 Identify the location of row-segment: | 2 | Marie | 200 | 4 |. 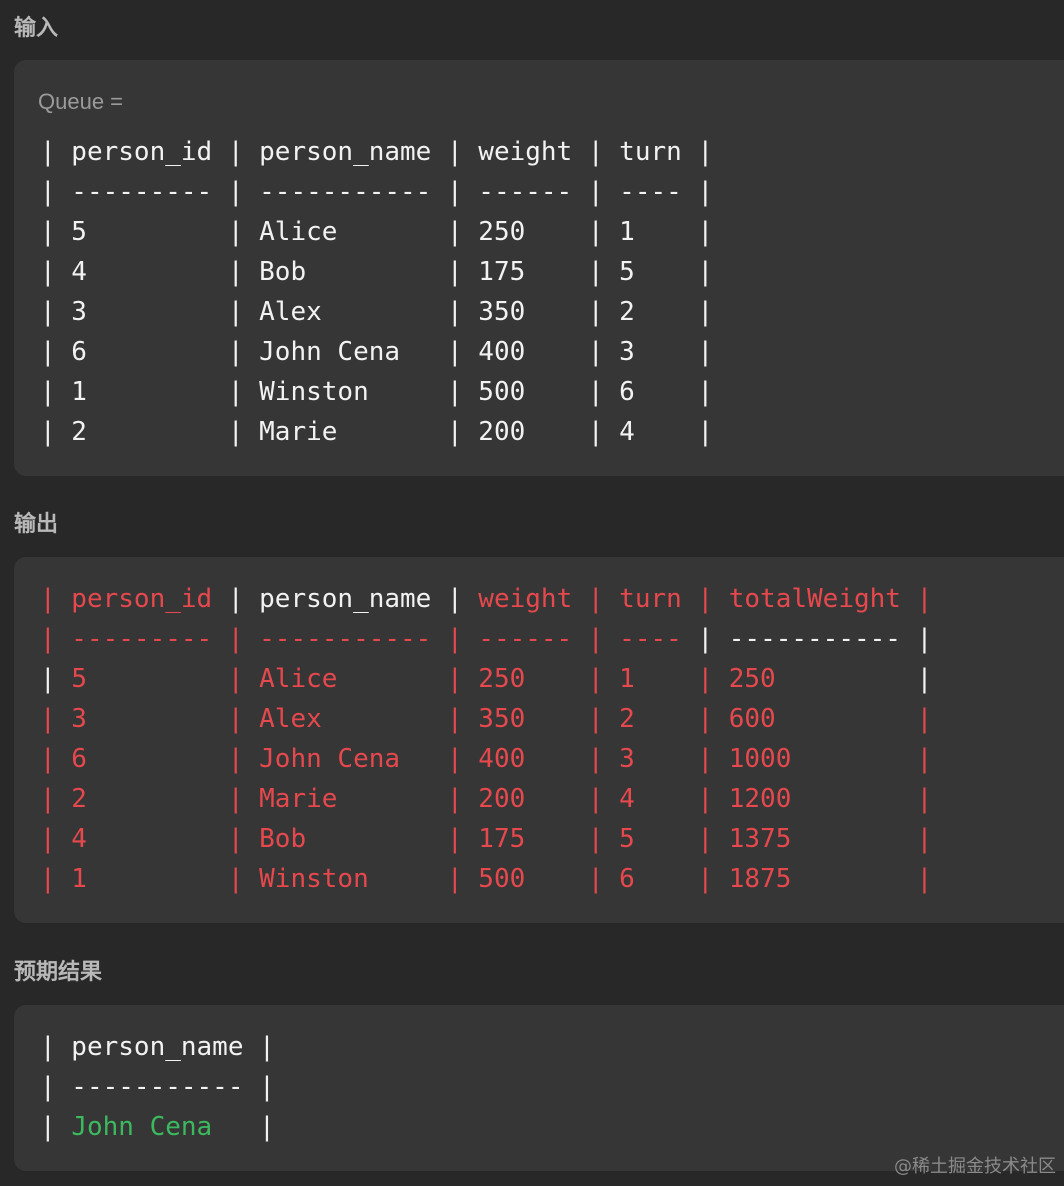
(377, 432).